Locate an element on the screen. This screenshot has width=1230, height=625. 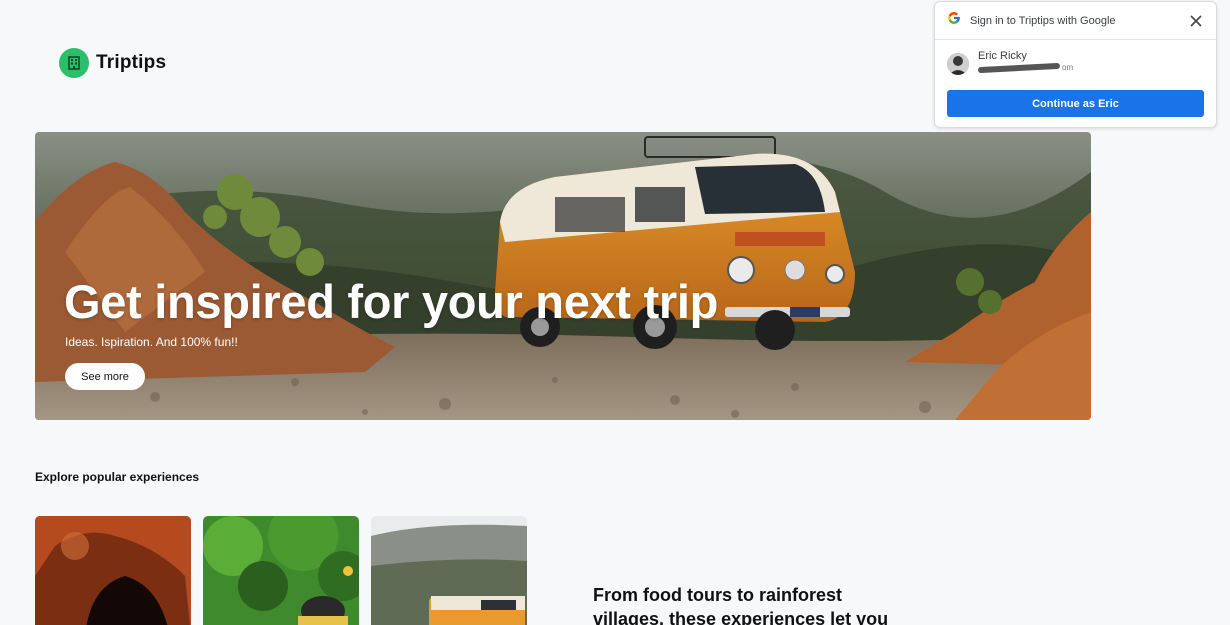
brand-name: Triptips is located at coordinates (131, 62).